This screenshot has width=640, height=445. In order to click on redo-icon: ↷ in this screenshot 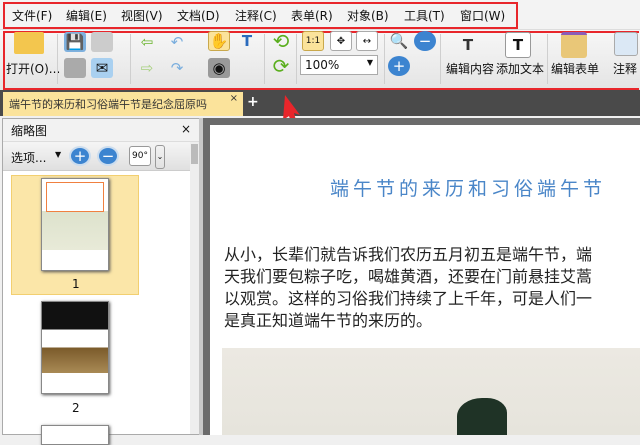, I will do `click(177, 68)`.